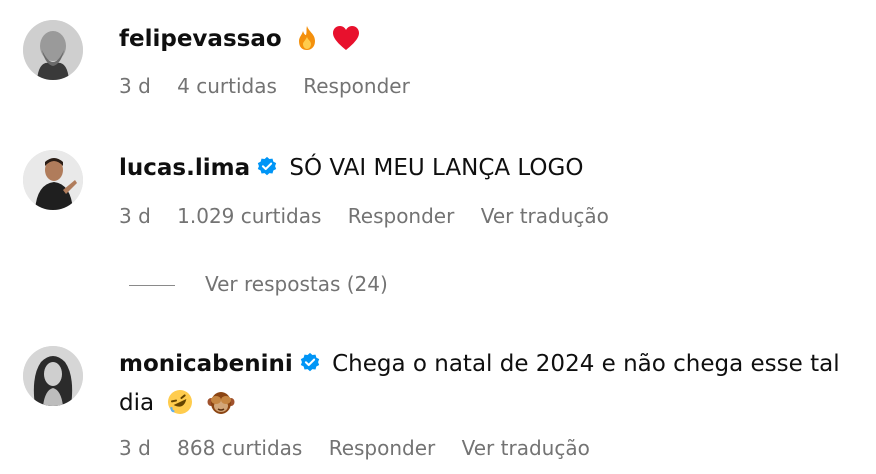  What do you see at coordinates (307, 43) in the screenshot?
I see `fire-icon` at bounding box center [307, 43].